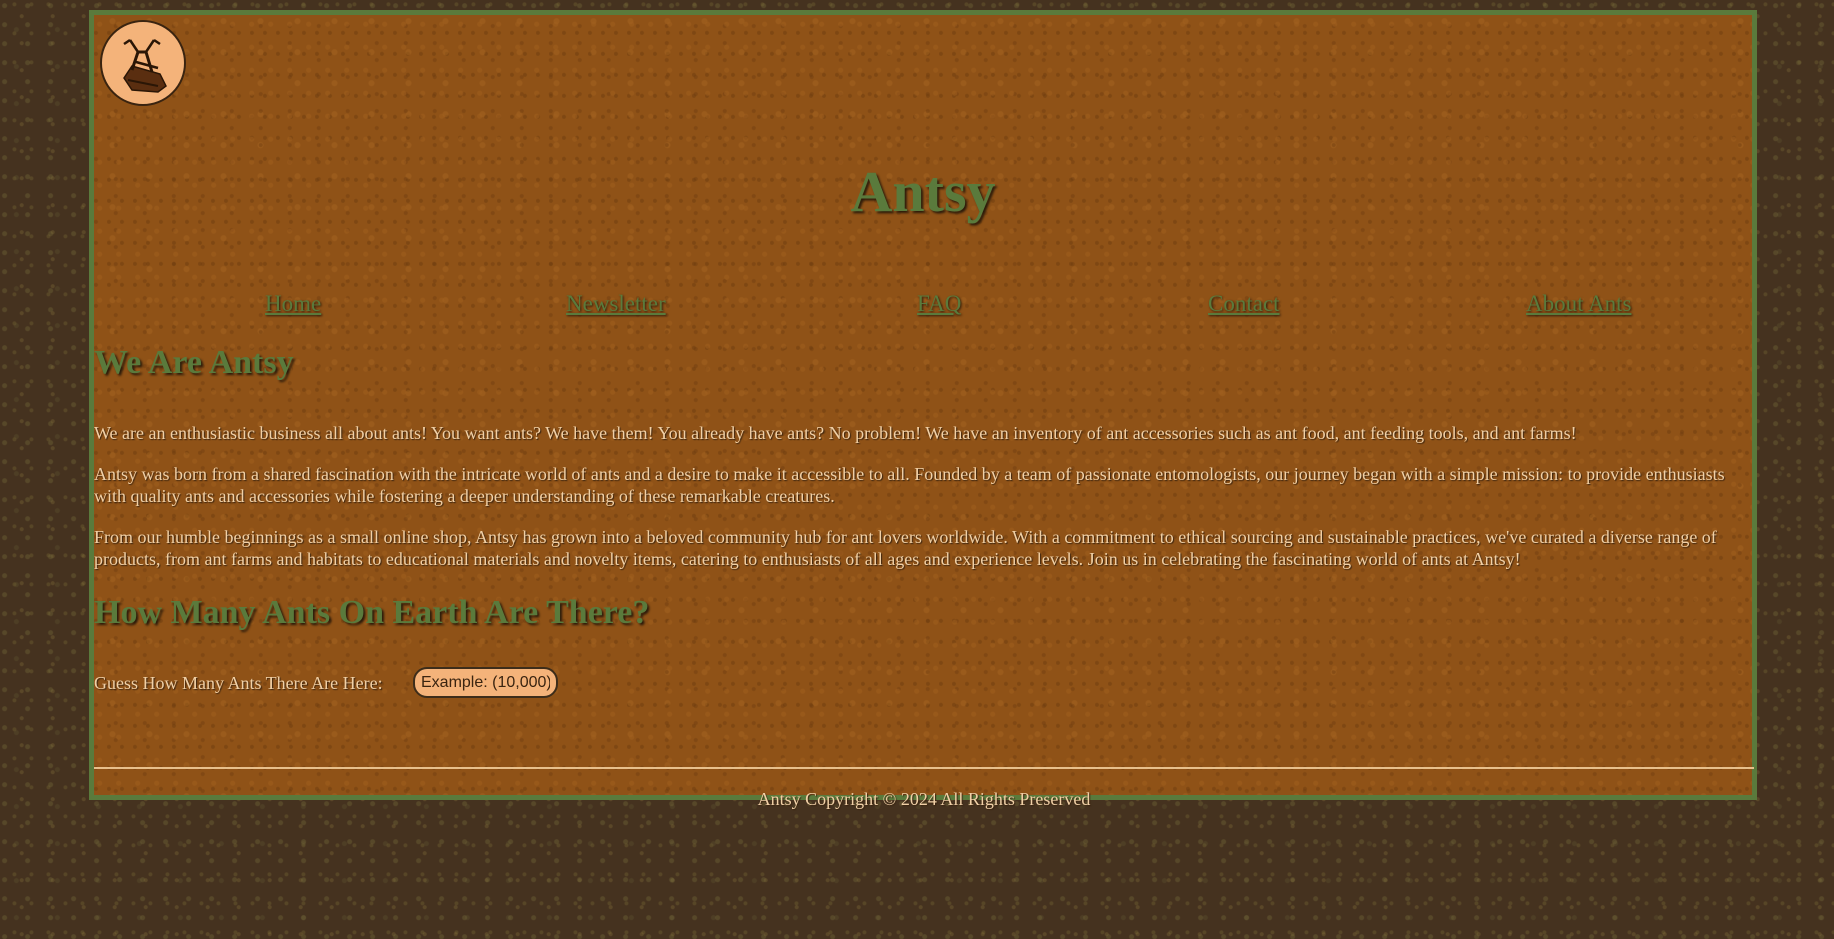 This screenshot has height=939, width=1834. Describe the element at coordinates (238, 683) in the screenshot. I see `guess-label: Guess How Many Ants There Are Here:` at that location.